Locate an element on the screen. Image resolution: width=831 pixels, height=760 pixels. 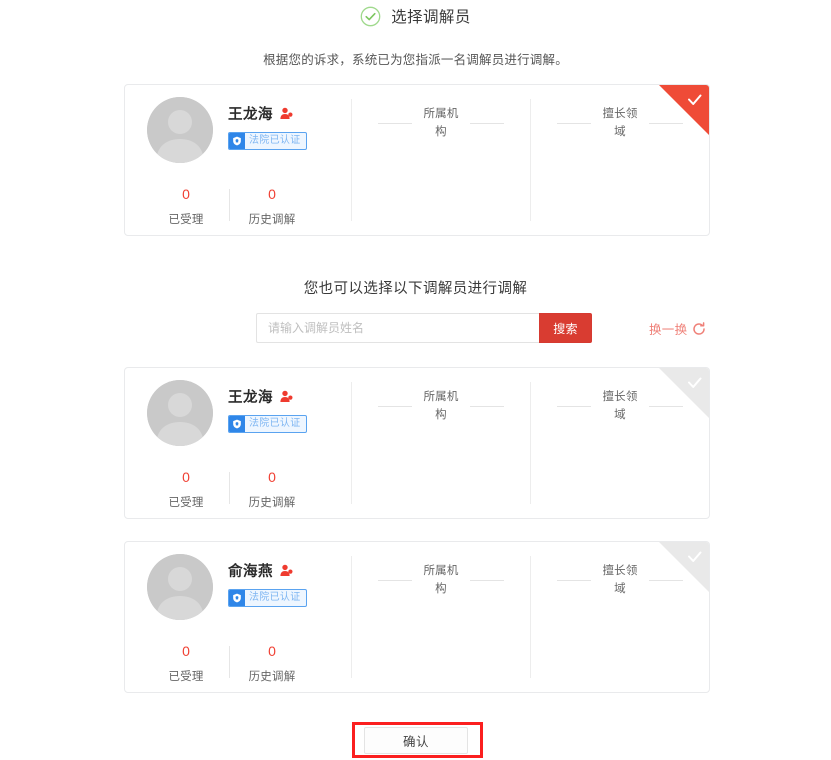
name-row: 俞海燕 is located at coordinates (267, 570).